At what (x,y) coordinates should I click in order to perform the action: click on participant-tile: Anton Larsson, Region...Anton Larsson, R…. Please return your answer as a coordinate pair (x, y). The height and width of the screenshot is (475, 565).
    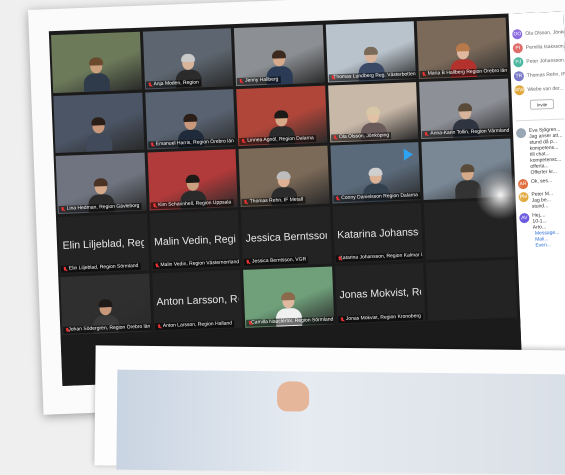
    Looking at the image, I should click on (197, 300).